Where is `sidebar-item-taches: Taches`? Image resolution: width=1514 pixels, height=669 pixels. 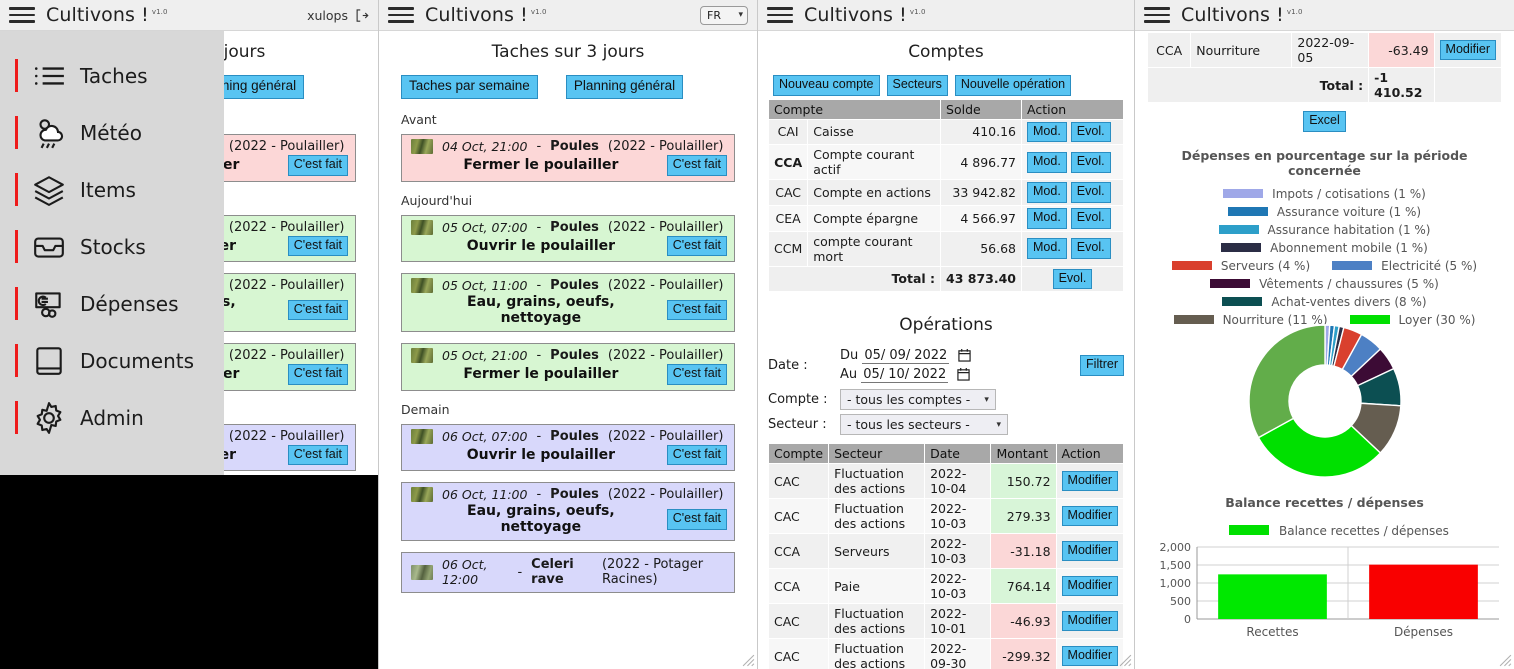
sidebar-item-taches: Taches is located at coordinates (112, 75).